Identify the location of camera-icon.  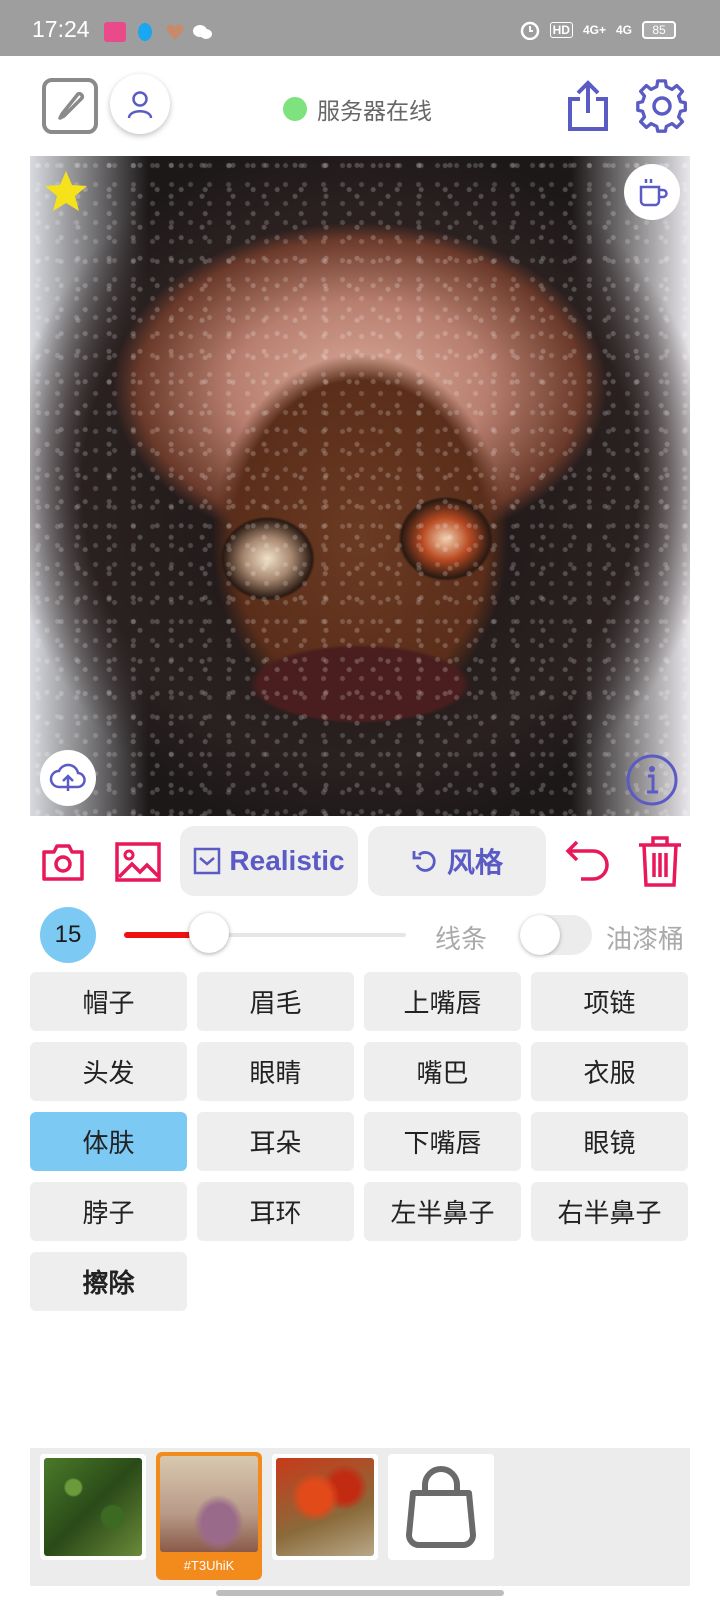
(63, 862).